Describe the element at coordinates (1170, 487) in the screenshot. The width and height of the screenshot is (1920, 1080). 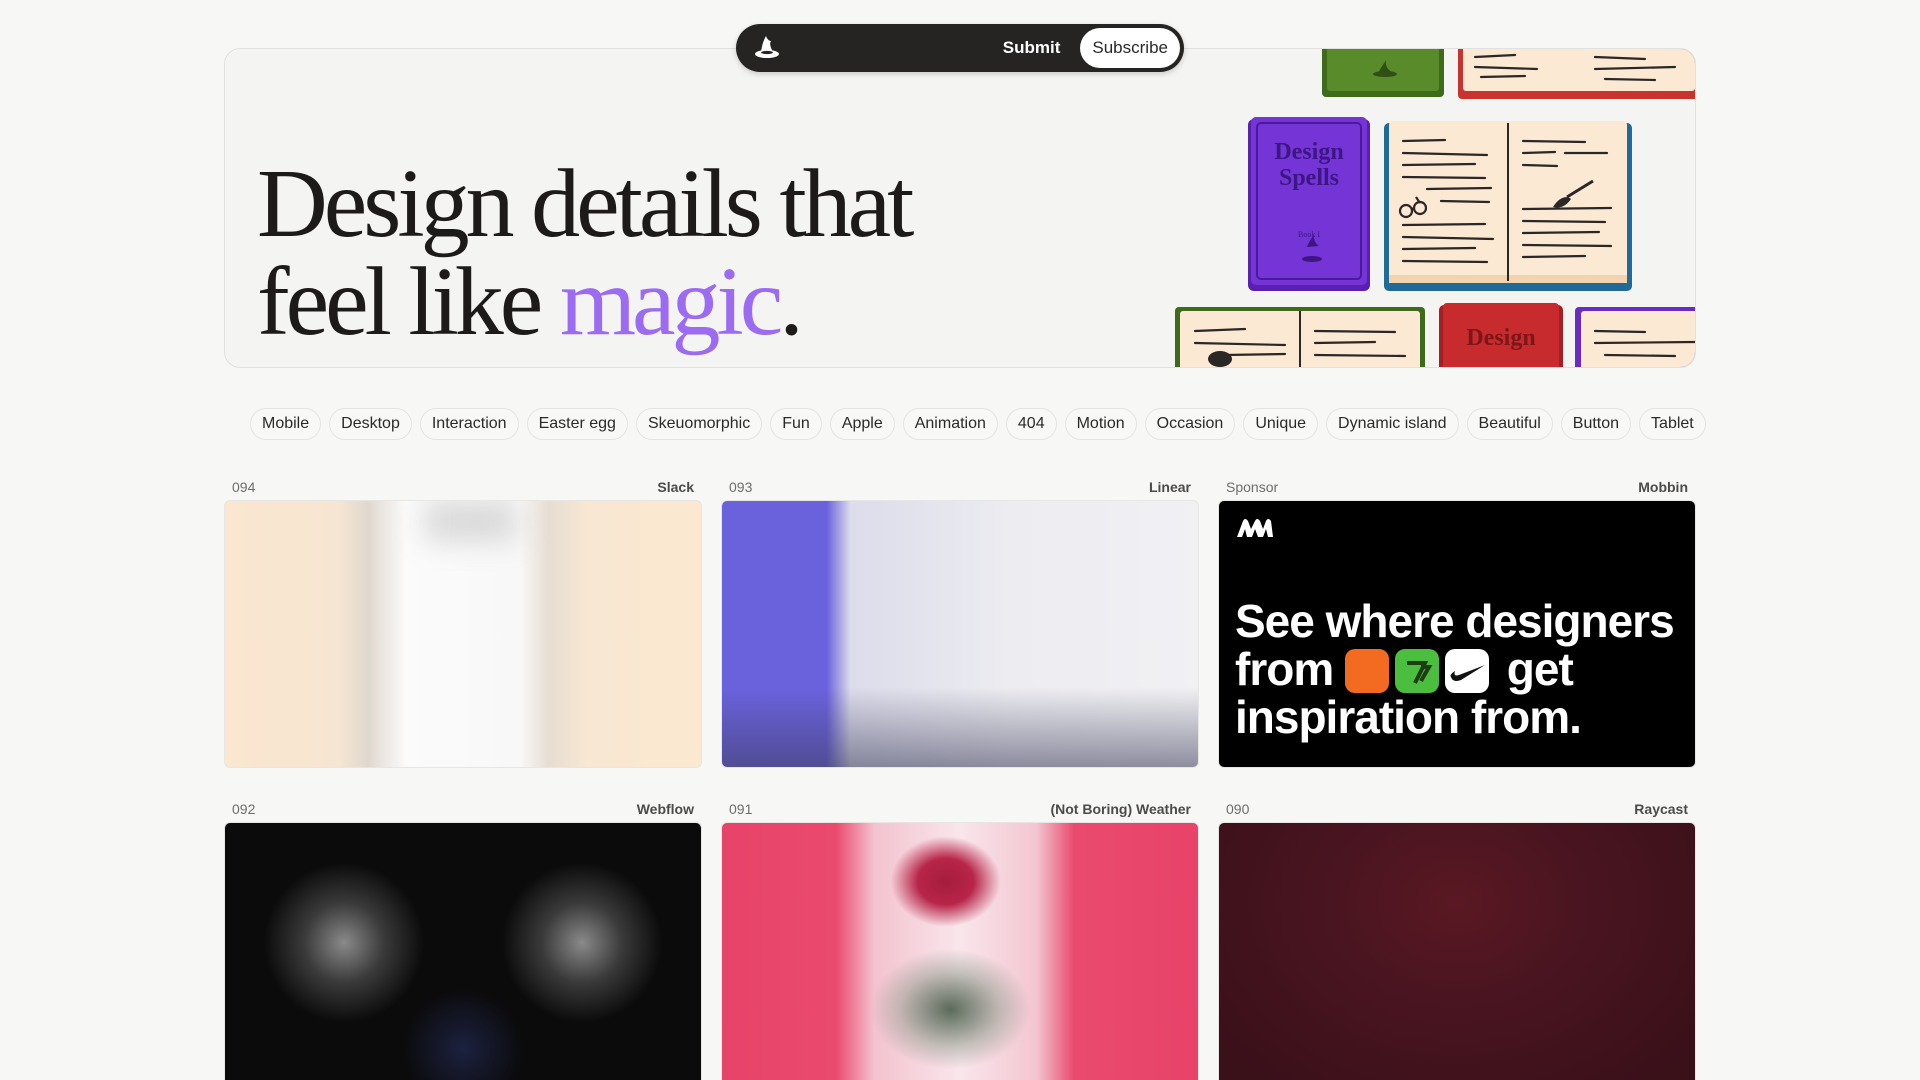
I see `card-brand: Linear` at that location.